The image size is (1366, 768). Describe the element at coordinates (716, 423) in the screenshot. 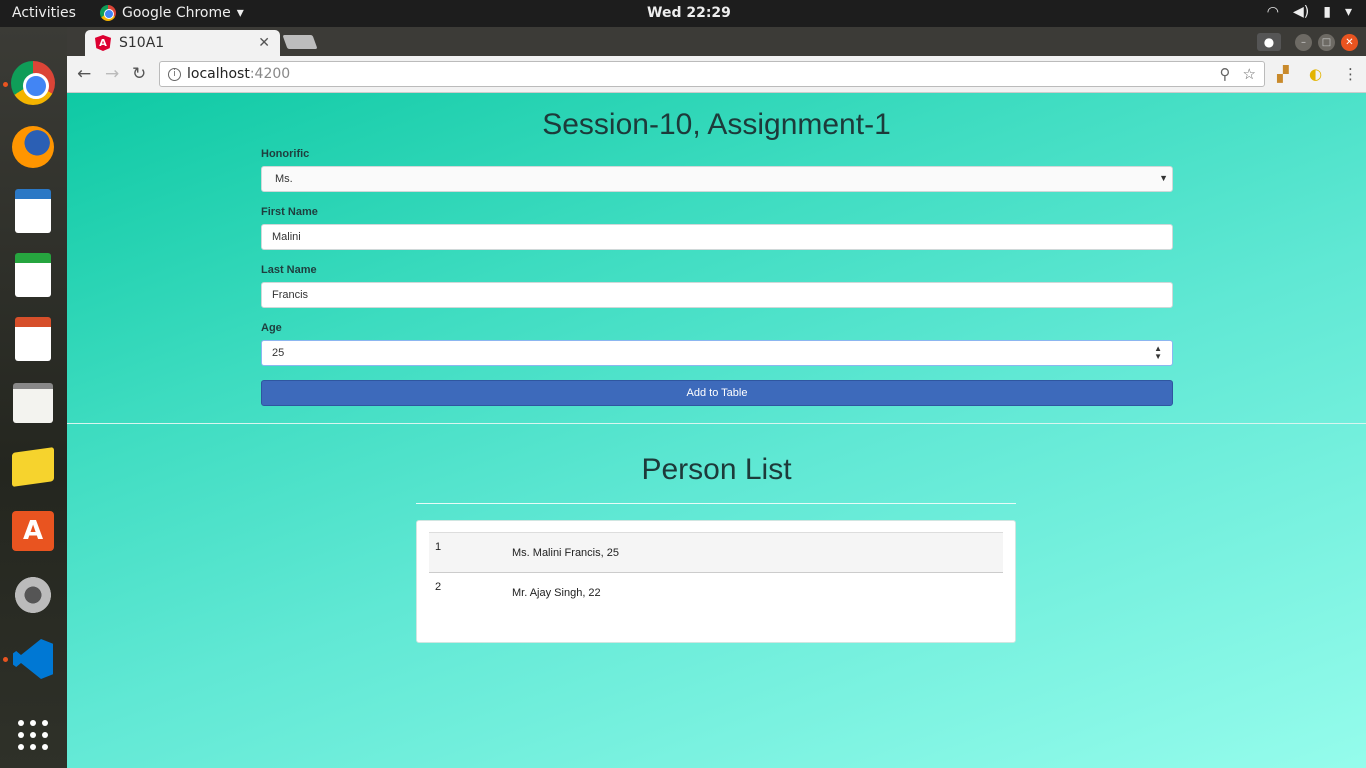

I see `section-divider` at that location.